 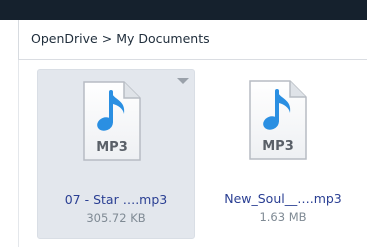 I want to click on file-size: 1.63 MB, so click(x=283, y=217).